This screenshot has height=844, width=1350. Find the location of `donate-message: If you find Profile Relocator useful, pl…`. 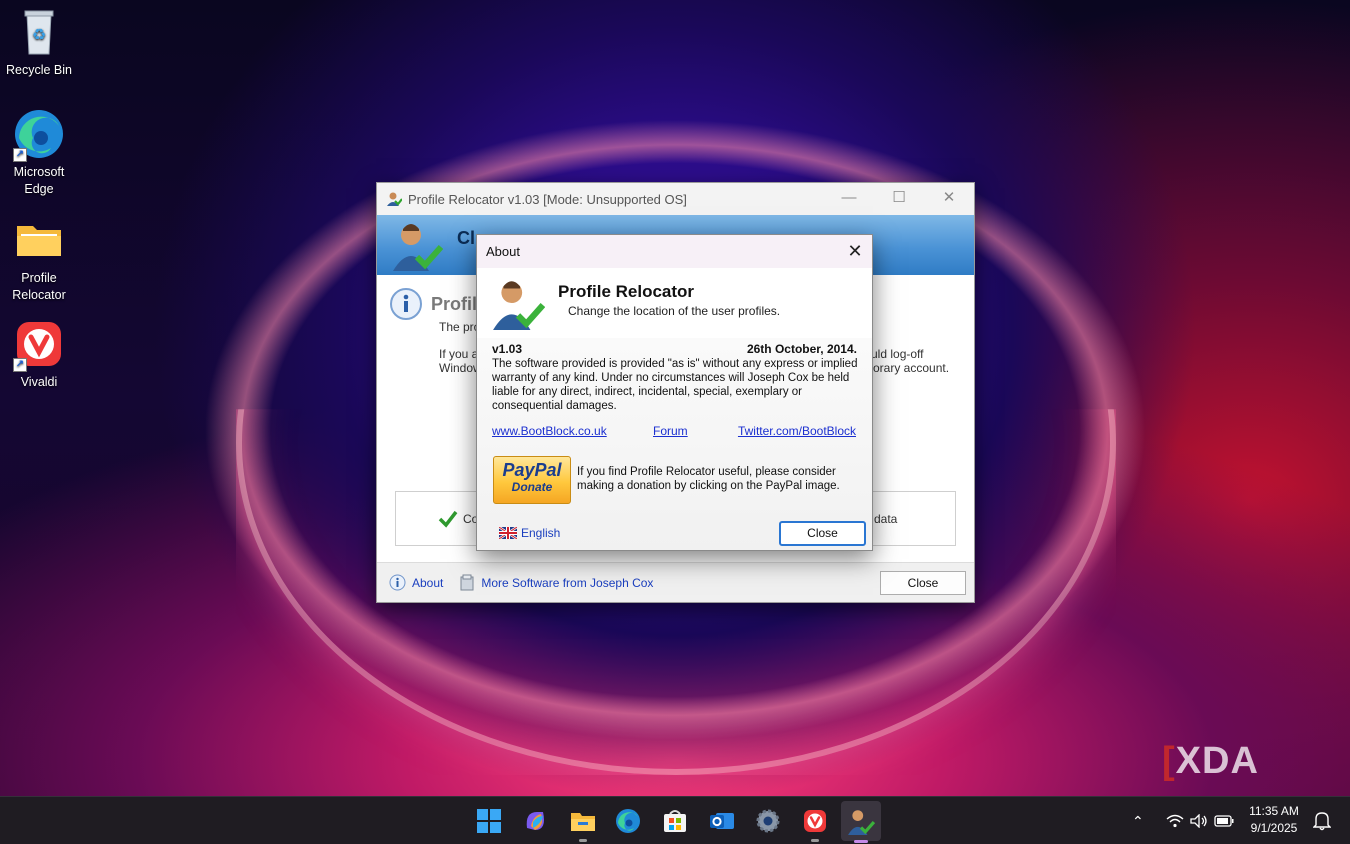

donate-message: If you find Profile Relocator useful, pl… is located at coordinates (708, 479).